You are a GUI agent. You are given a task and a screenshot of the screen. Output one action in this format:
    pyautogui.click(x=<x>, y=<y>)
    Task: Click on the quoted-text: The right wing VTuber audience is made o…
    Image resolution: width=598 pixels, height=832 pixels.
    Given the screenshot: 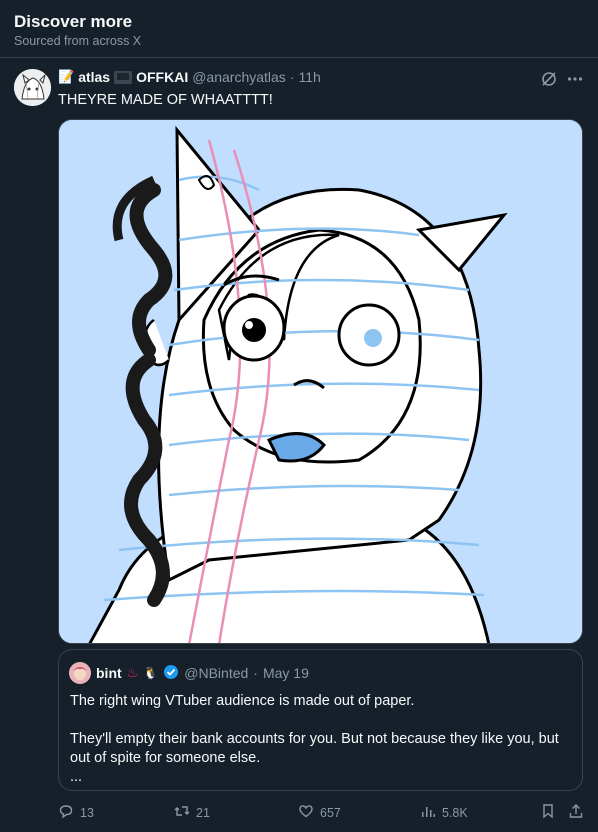 What is the action you would take?
    pyautogui.click(x=320, y=739)
    